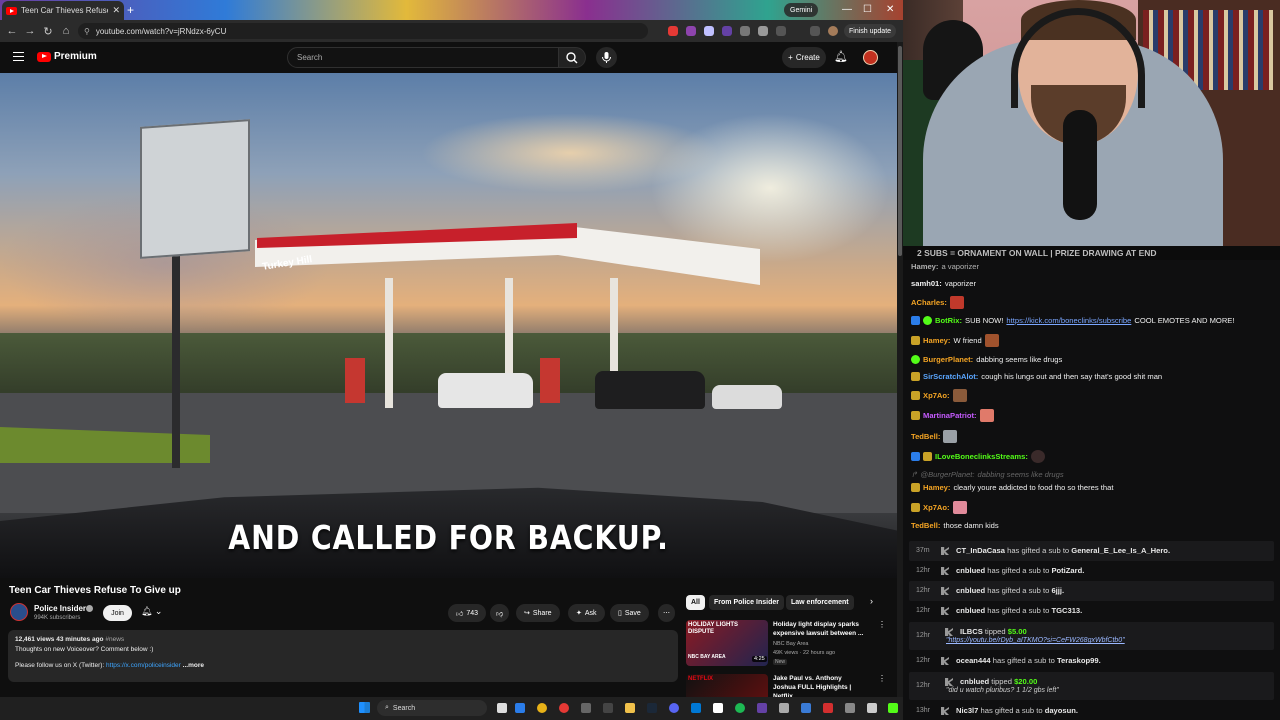 The width and height of the screenshot is (1280, 720). Describe the element at coordinates (666, 613) in the screenshot. I see `more-actions-button: ⋯` at that location.